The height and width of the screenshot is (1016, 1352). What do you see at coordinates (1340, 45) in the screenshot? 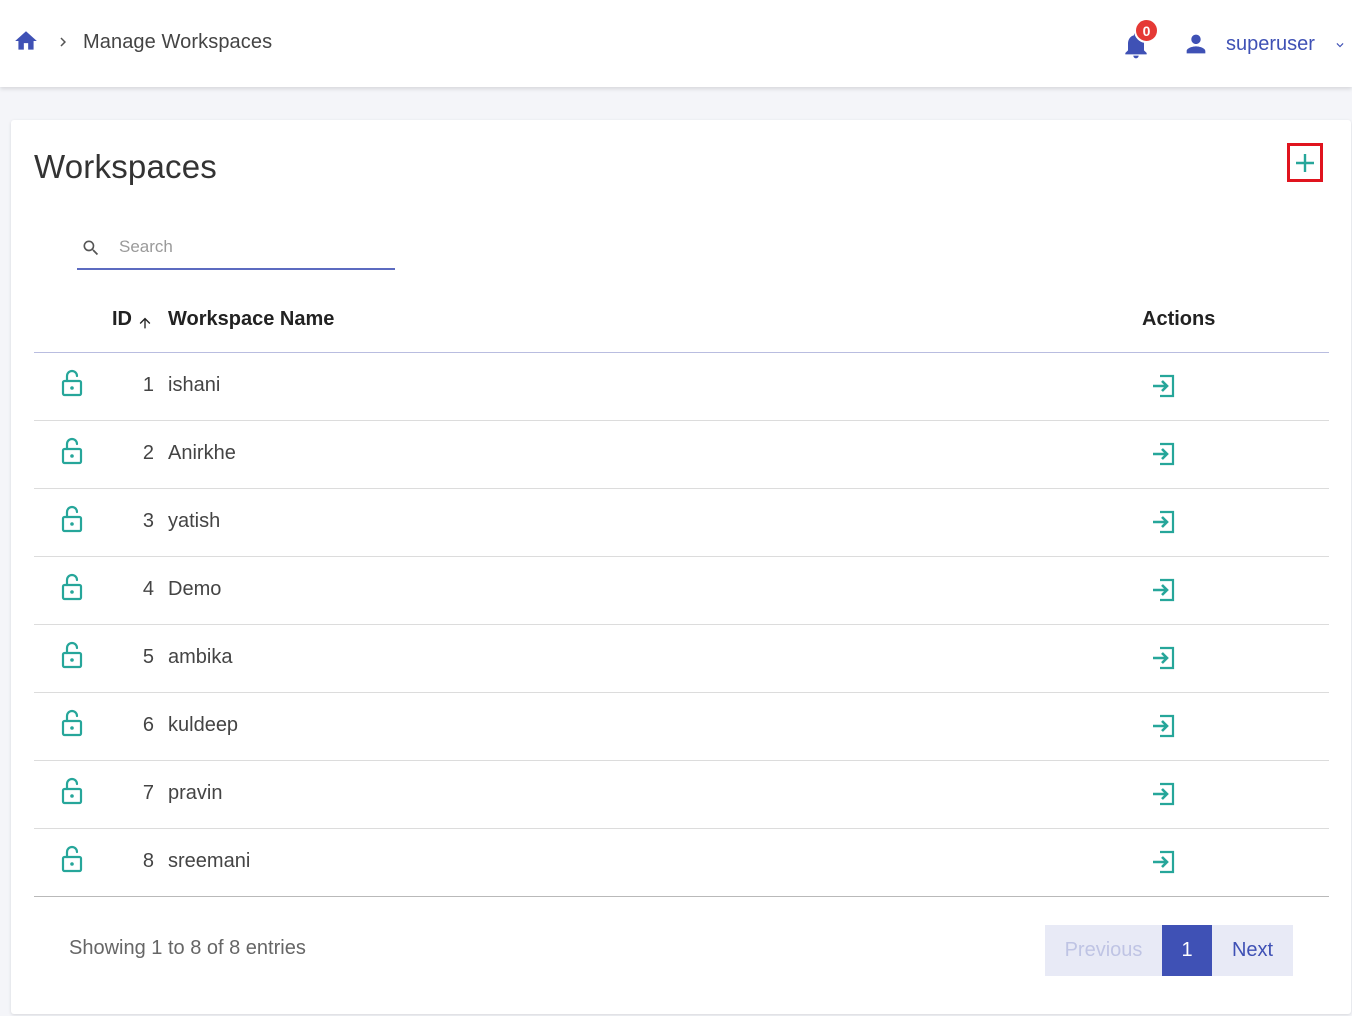
I see `chevron-down-icon` at bounding box center [1340, 45].